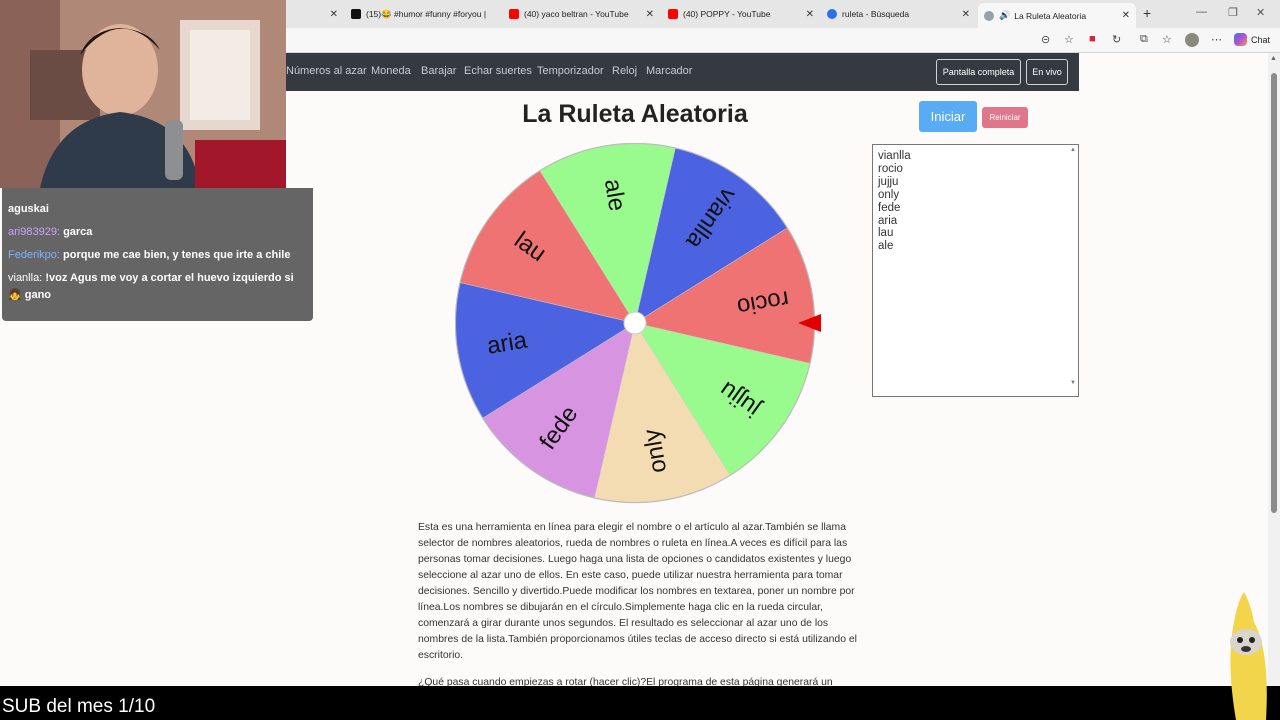 Image resolution: width=1280 pixels, height=720 pixels. I want to click on nav-link-marcador: Marcador, so click(669, 71).